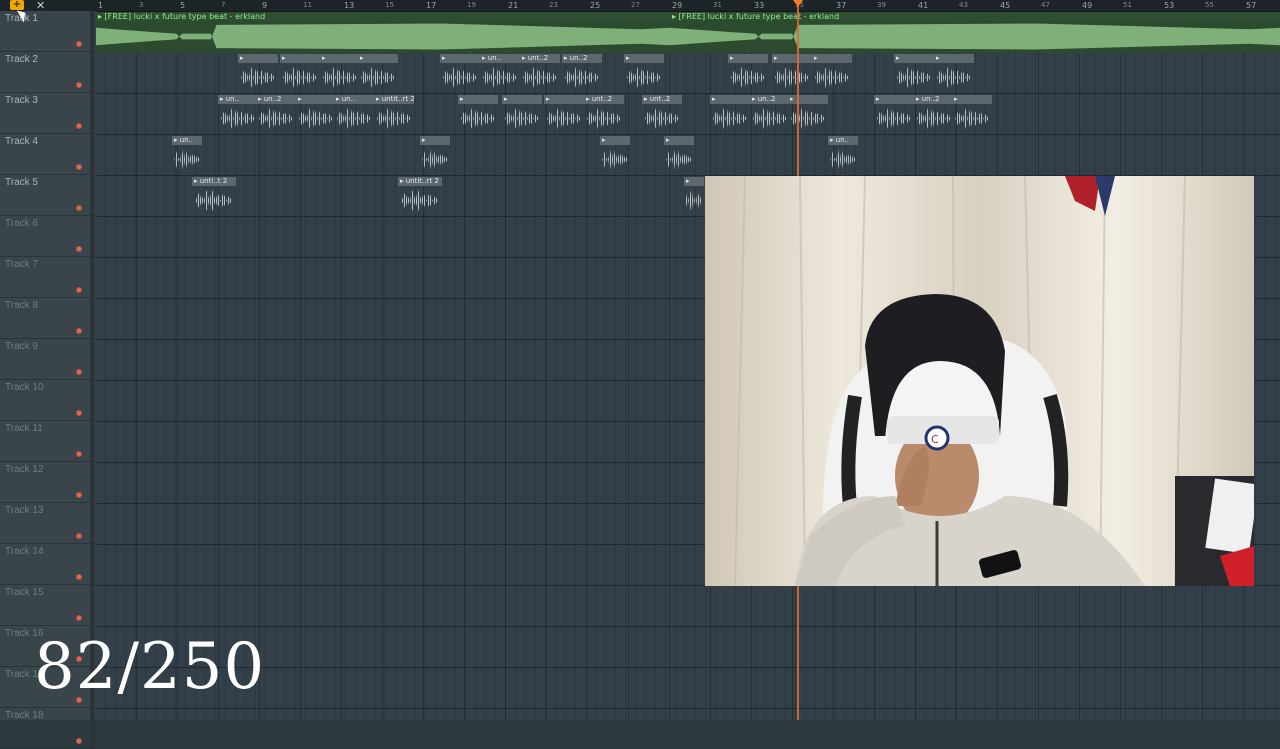 The height and width of the screenshot is (749, 1280). Describe the element at coordinates (183, 5) in the screenshot. I see `ruler-bar-number: 5` at that location.